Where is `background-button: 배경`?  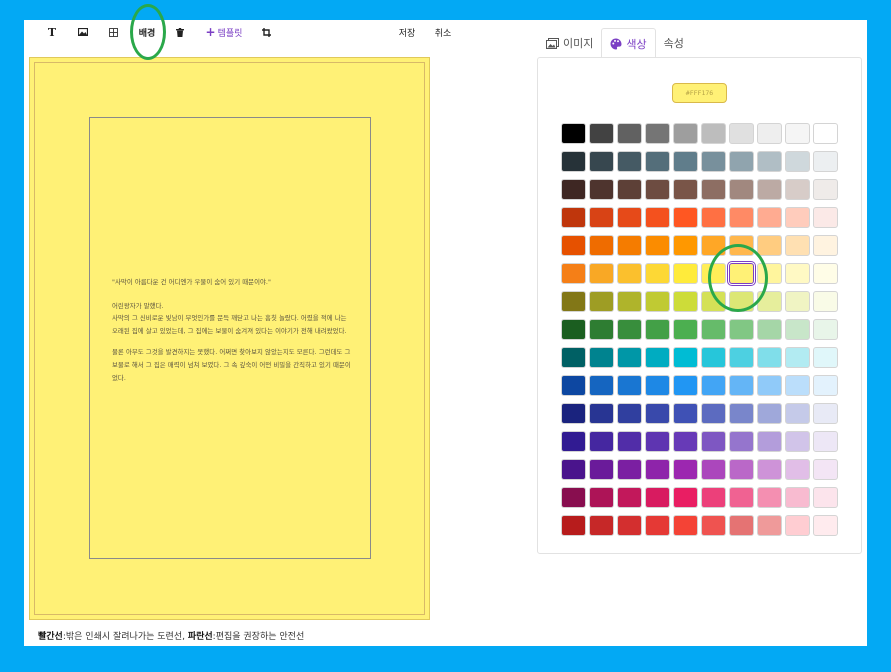
background-button: 배경 is located at coordinates (147, 32).